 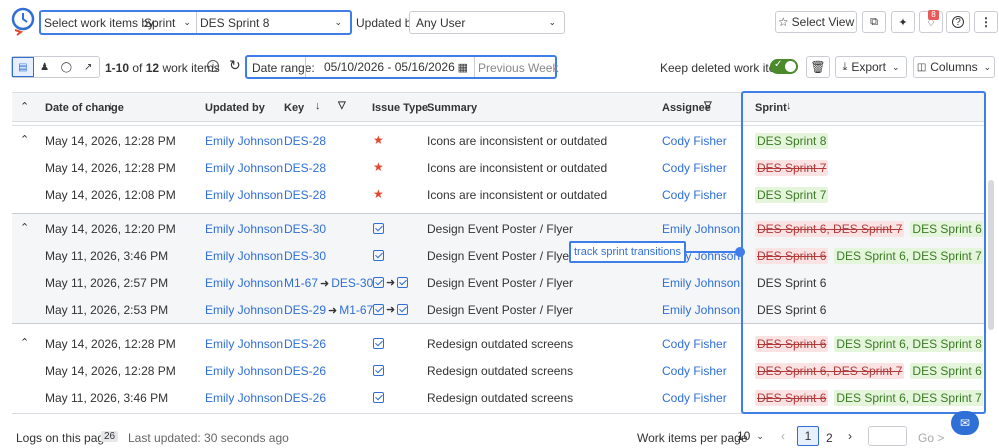 I want to click on export-button: ⤓ Export ⌄, so click(x=871, y=67).